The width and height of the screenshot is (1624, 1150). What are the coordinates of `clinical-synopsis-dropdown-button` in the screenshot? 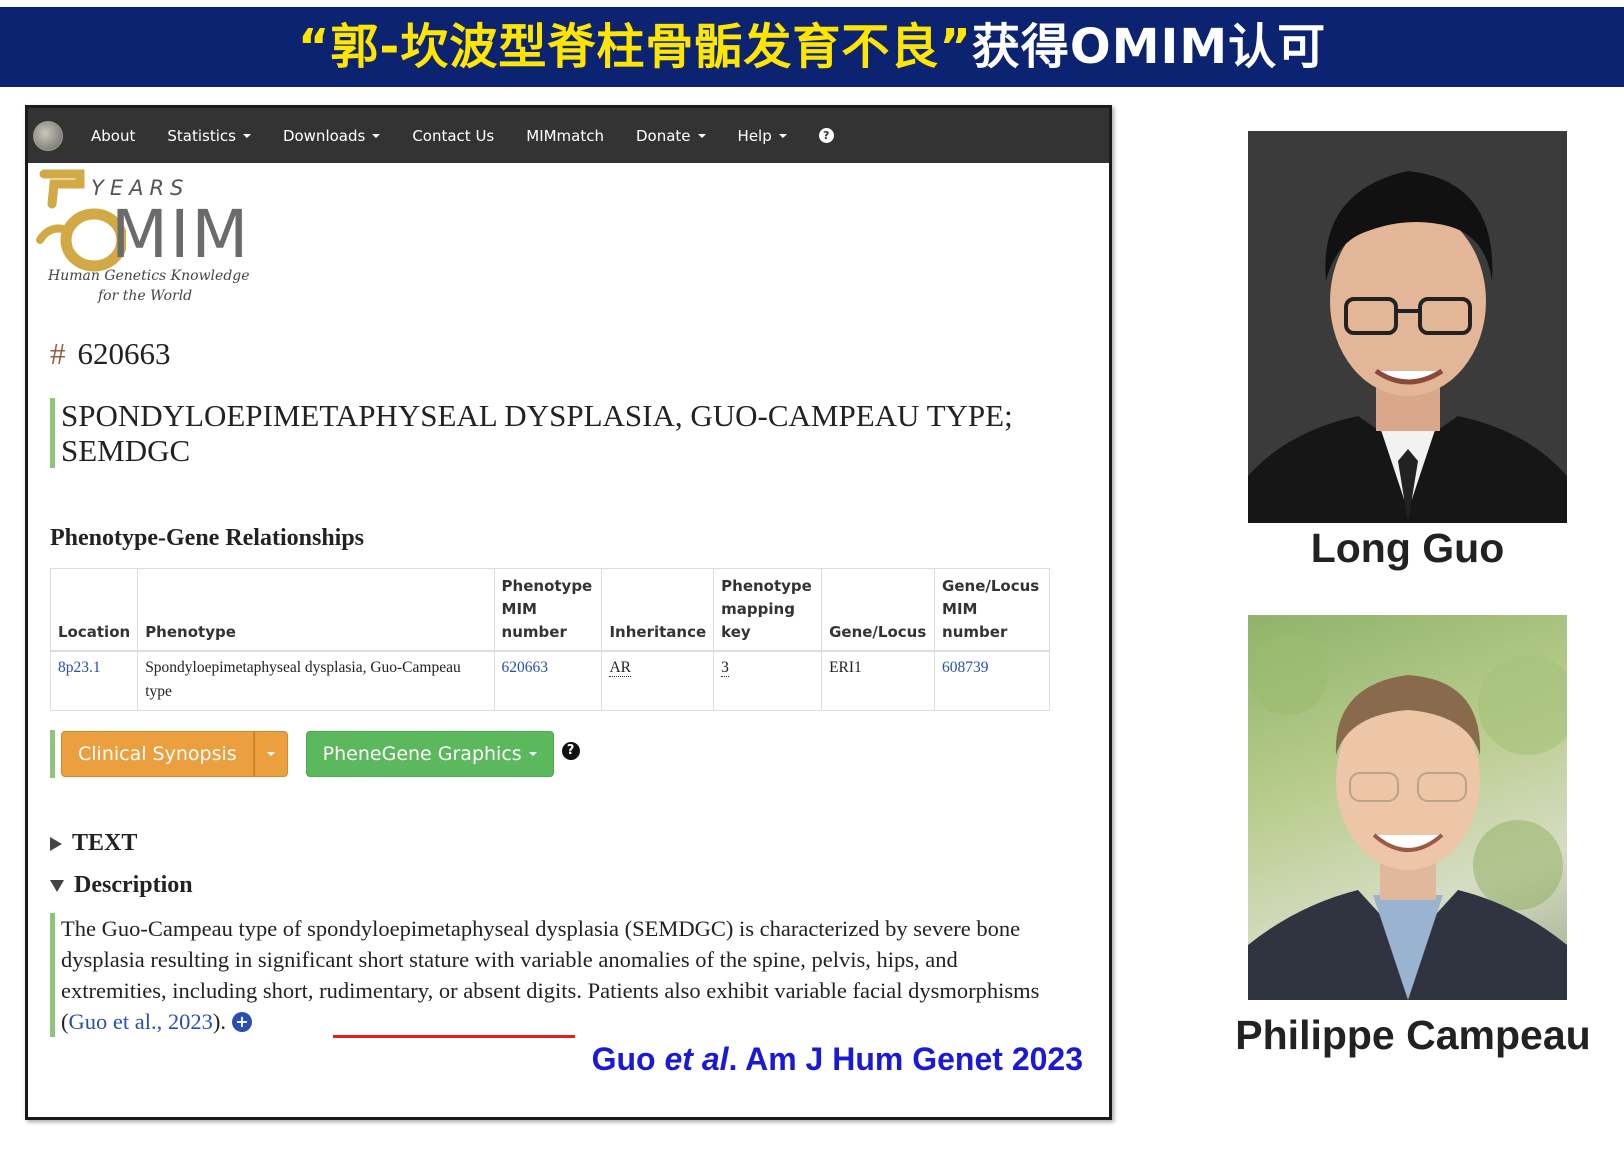 It's located at (270, 754).